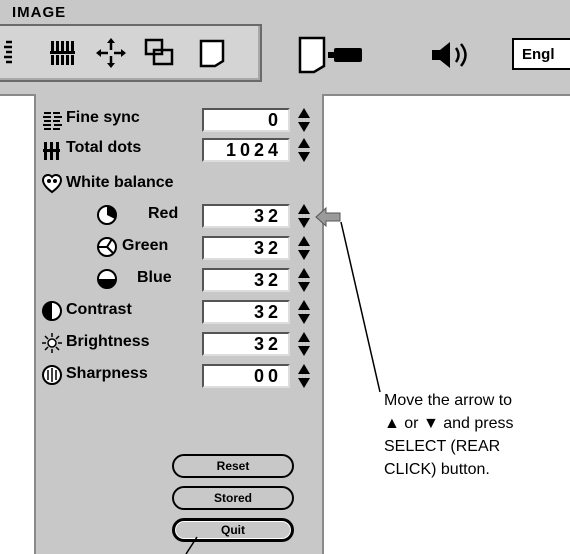 The width and height of the screenshot is (570, 554). Describe the element at coordinates (304, 376) in the screenshot. I see `sharpness-updown-icon` at that location.